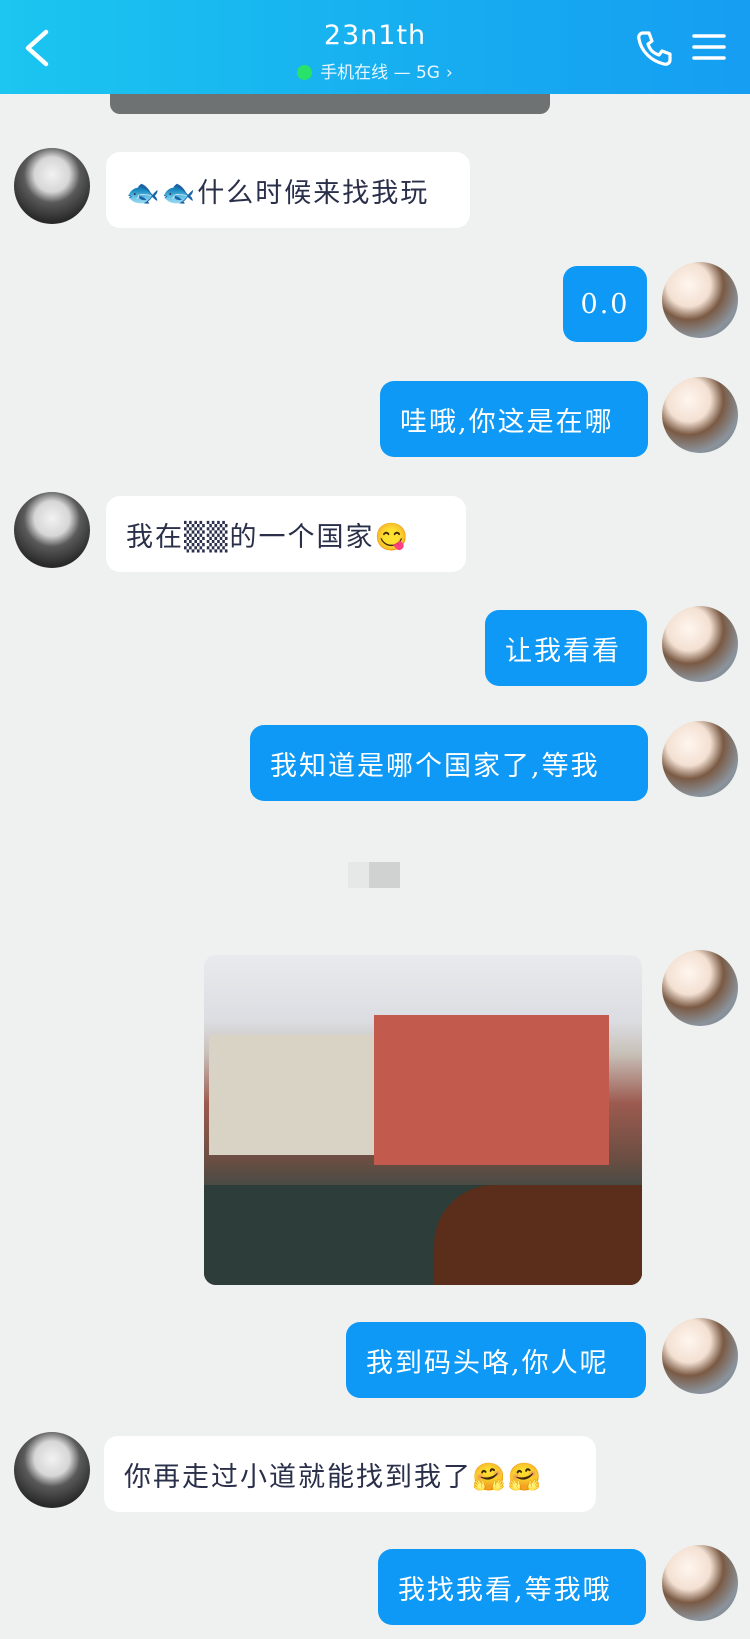 Image resolution: width=750 pixels, height=1639 pixels. Describe the element at coordinates (294, 1095) in the screenshot. I see `photo-building-left` at that location.